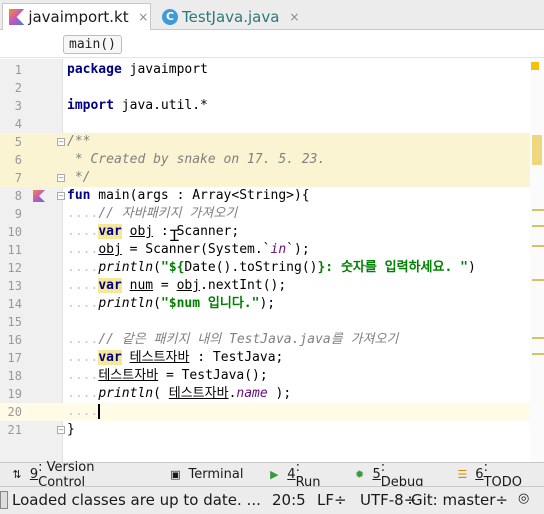 This screenshot has width=544, height=514. Describe the element at coordinates (77, 475) in the screenshot. I see `tool-version-control: ⇅ 9: Version Control` at that location.